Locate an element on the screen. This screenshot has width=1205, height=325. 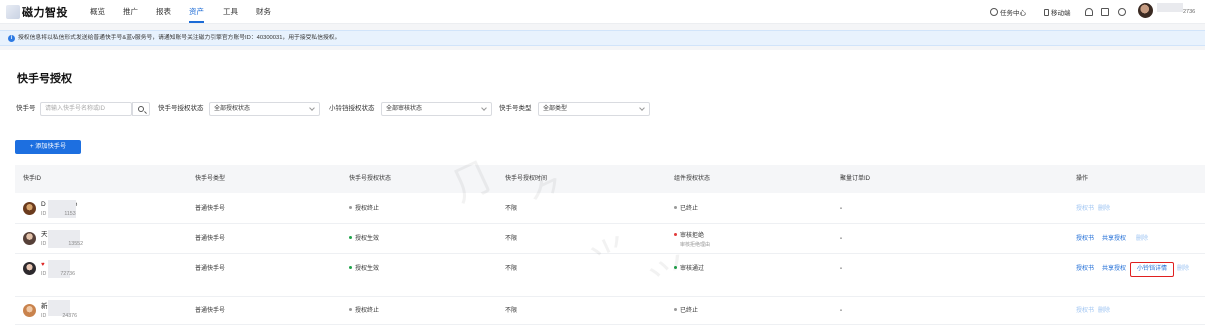
auth-status-value: 全部授权状态 is located at coordinates (232, 109).